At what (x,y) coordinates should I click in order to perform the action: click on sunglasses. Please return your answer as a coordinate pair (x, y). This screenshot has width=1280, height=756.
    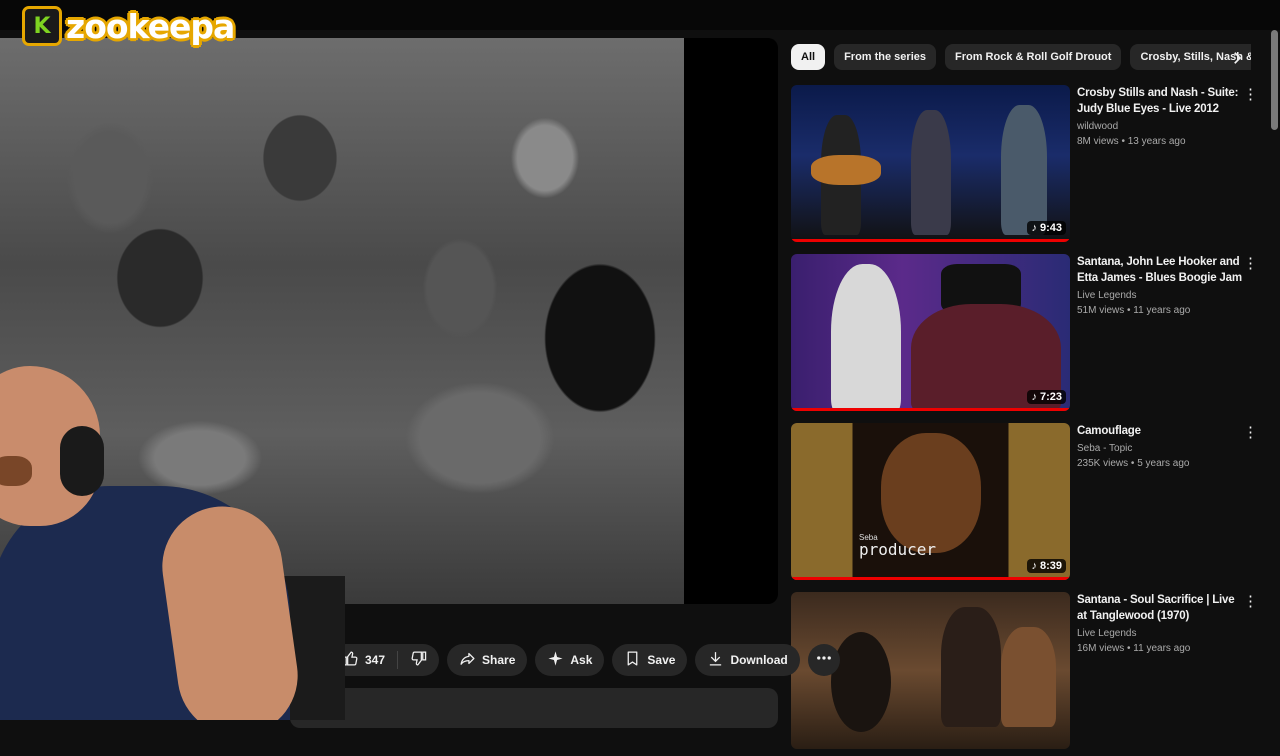
    Looking at the image, I should click on (16, 471).